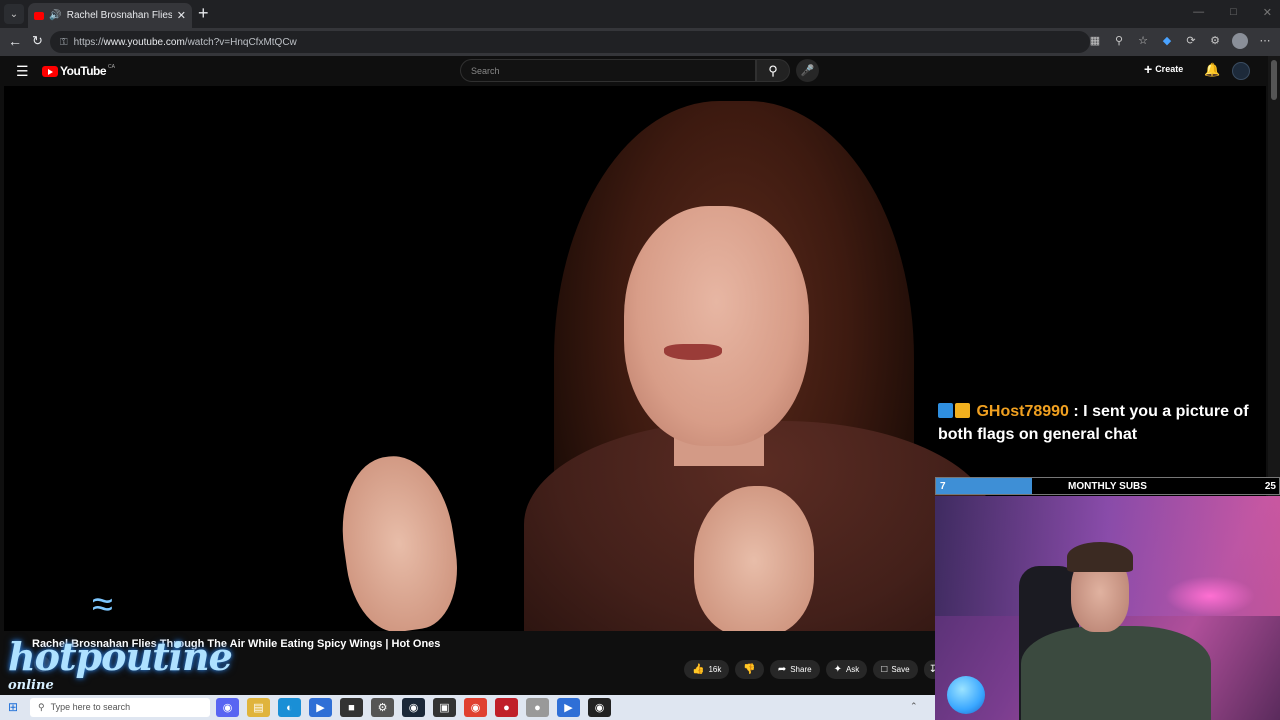  What do you see at coordinates (914, 706) in the screenshot?
I see `tray-chevron-icon: ⌃` at bounding box center [914, 706].